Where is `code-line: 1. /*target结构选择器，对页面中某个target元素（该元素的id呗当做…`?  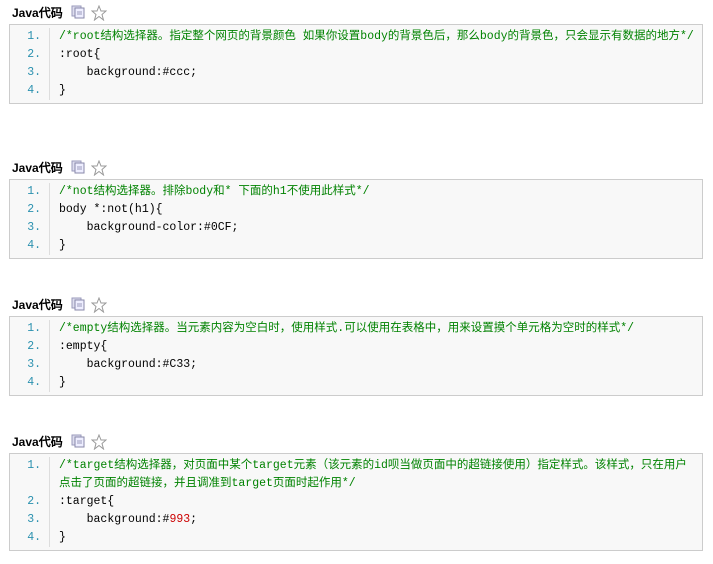
code-line: 1. /*target结构选择器，对页面中某个target元素（该元素的id呗当做… is located at coordinates (356, 475).